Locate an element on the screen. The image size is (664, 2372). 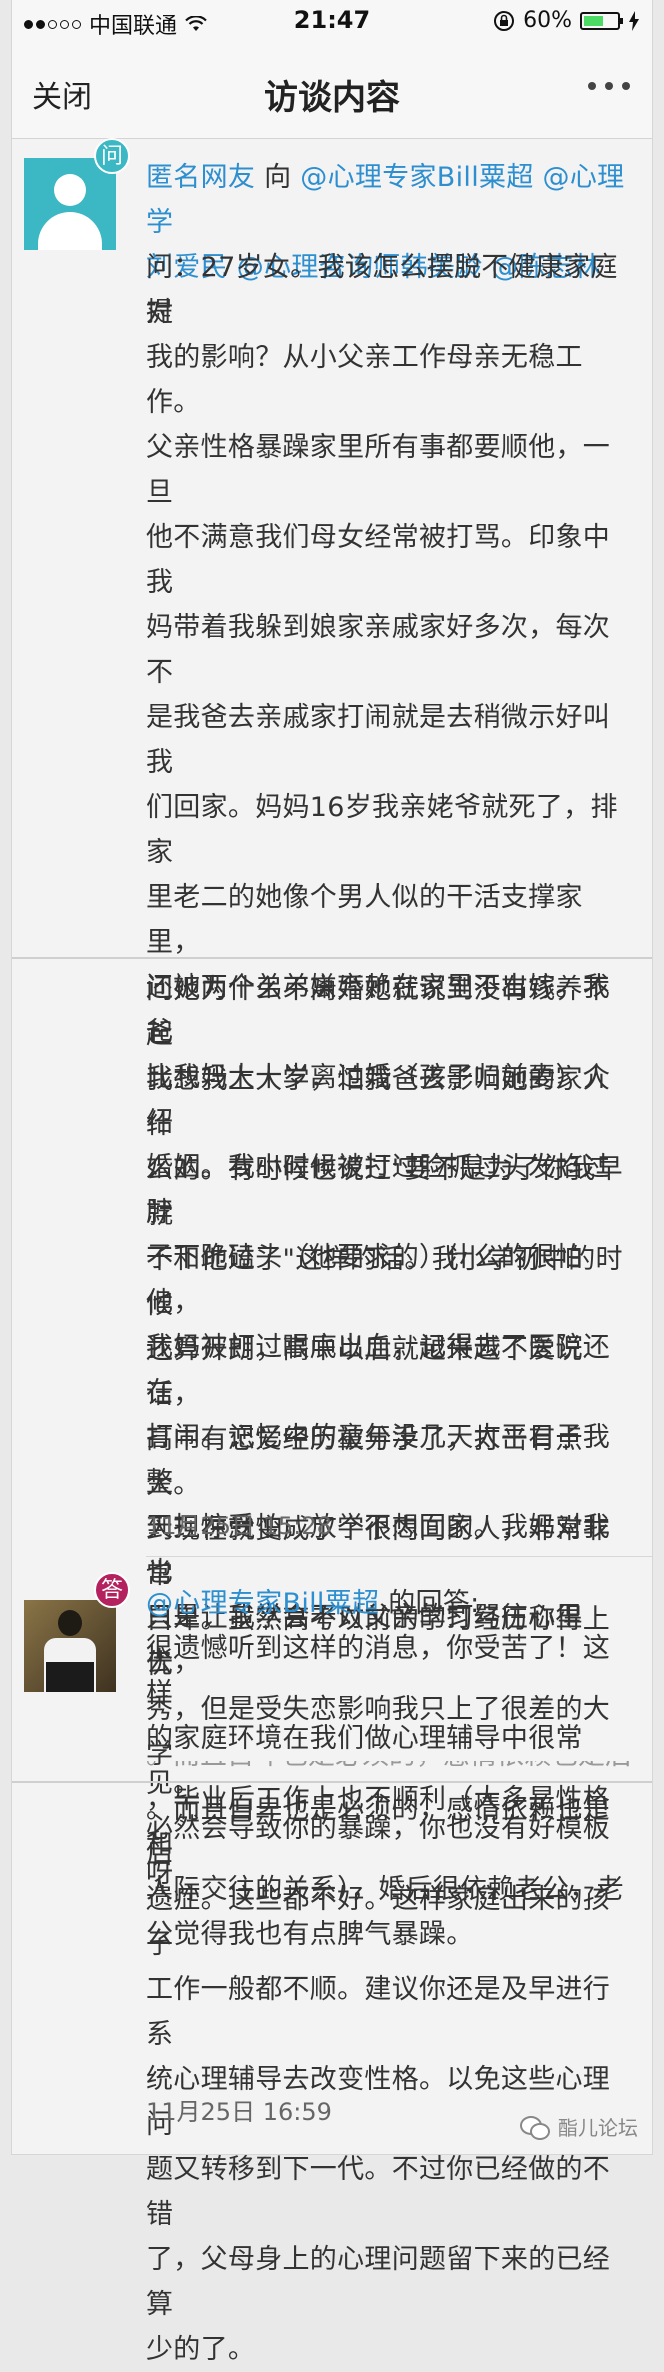
text-line: 么的。有时候也说过"要不是为了你我早就 is located at coordinates (384, 1192).